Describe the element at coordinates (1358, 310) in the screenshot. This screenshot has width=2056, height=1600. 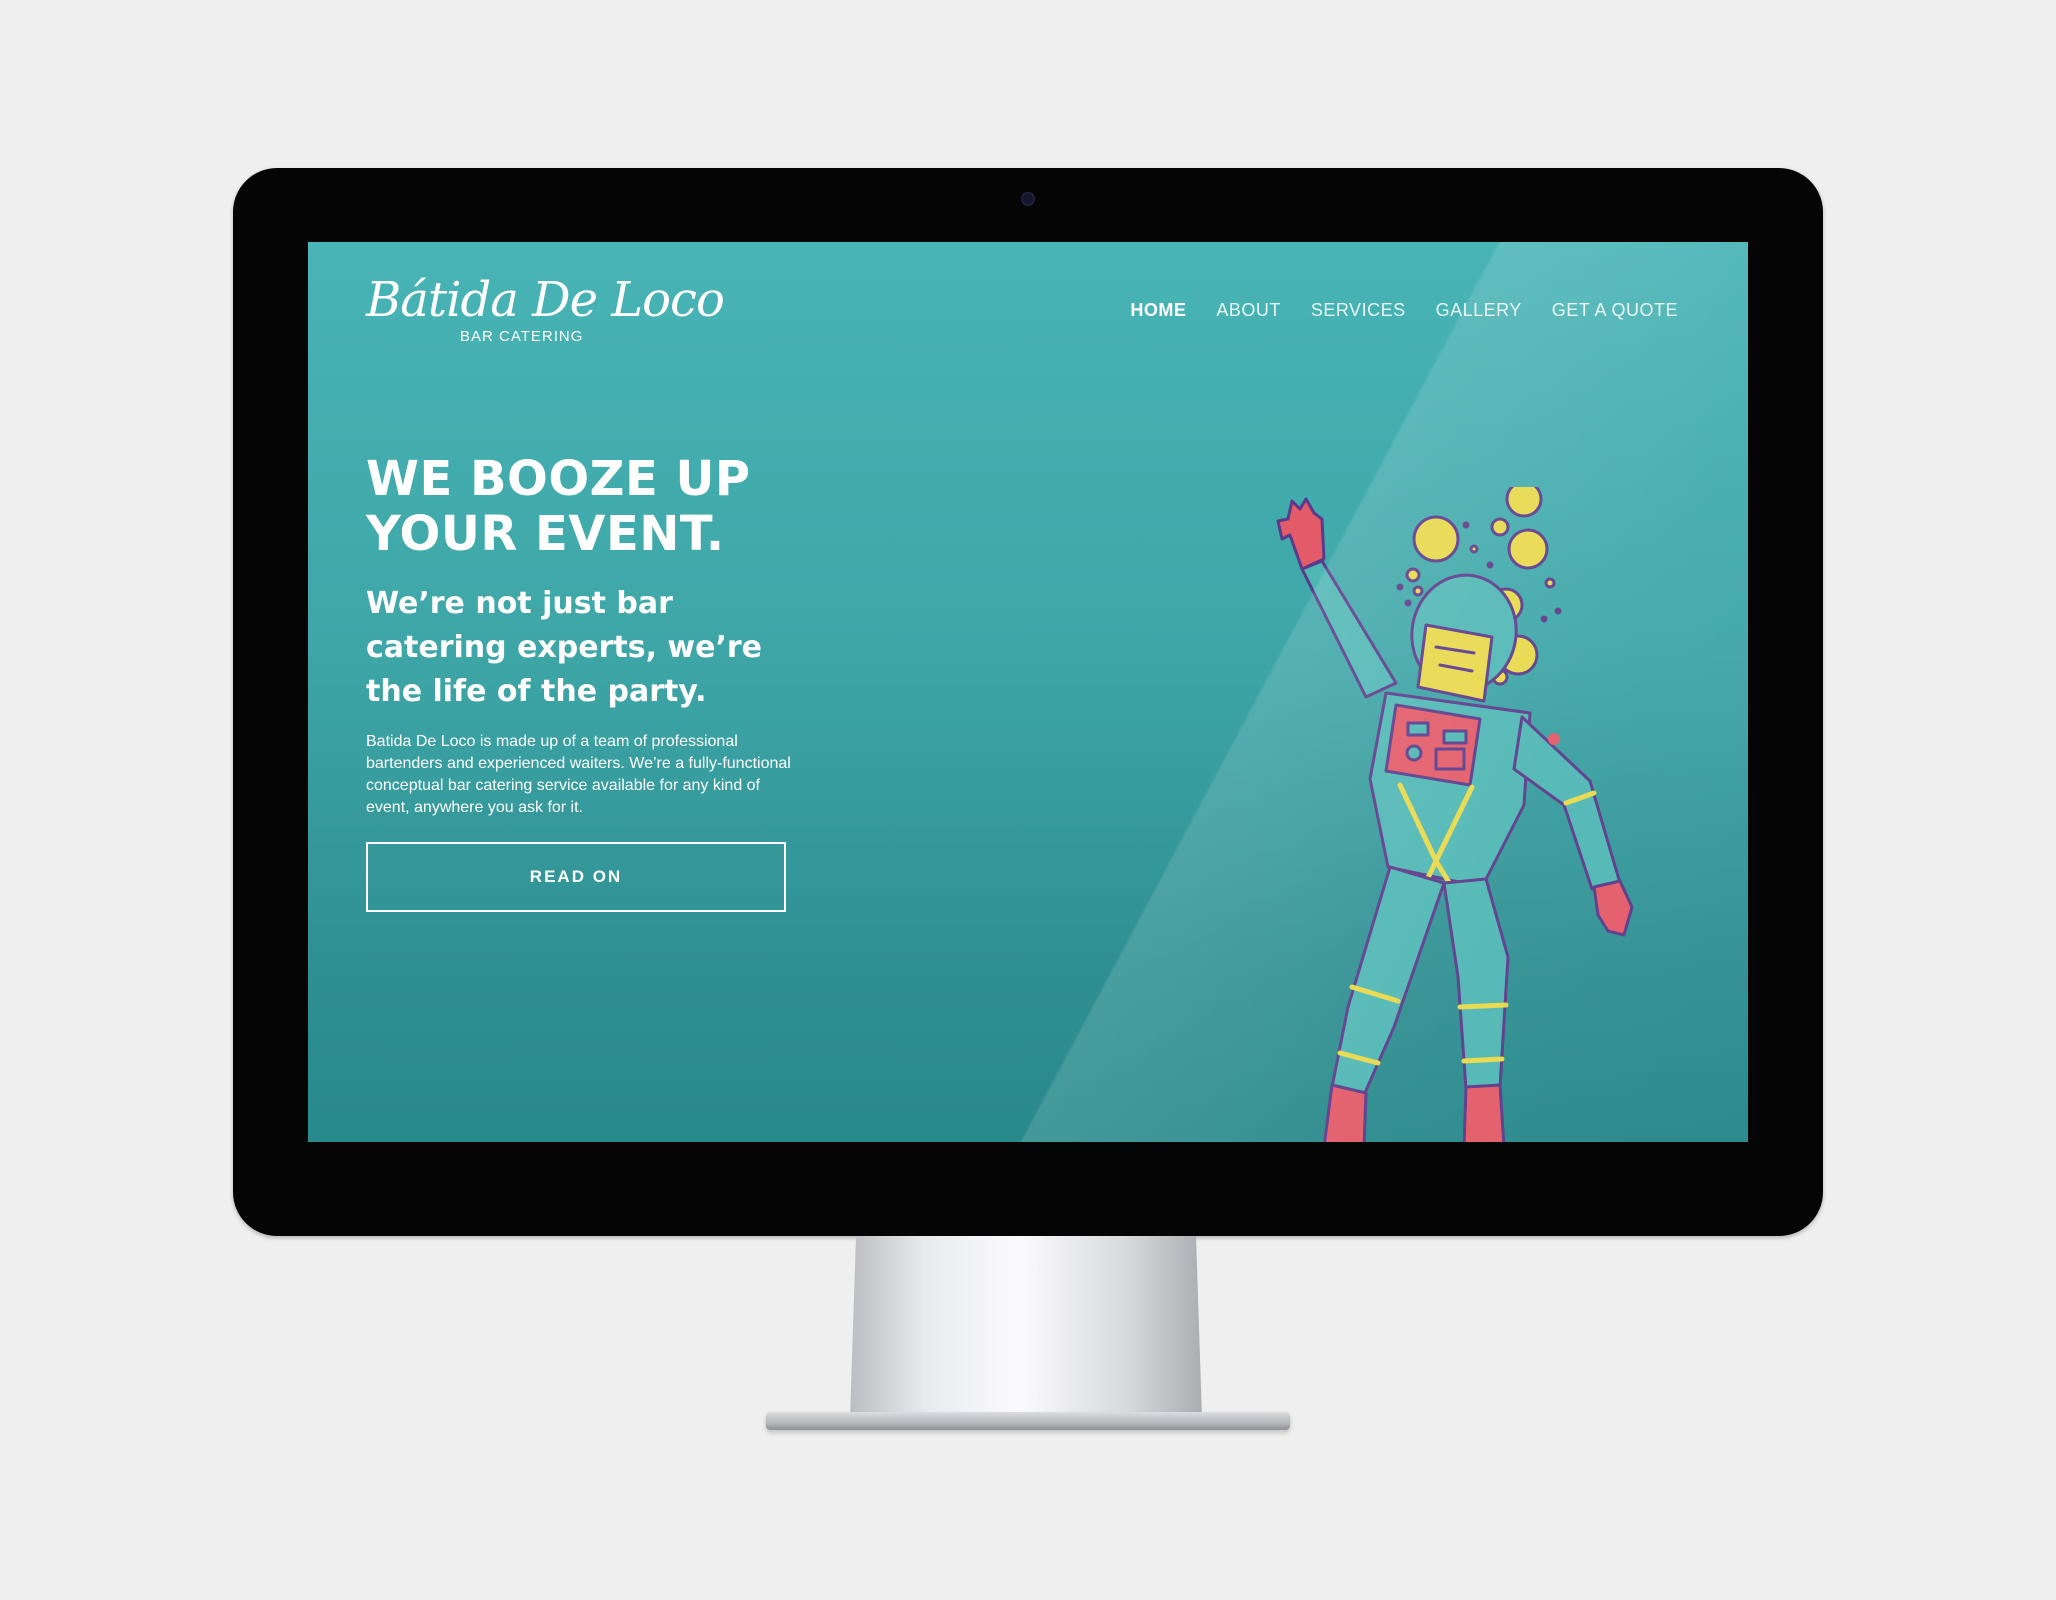
I see `nav-services: SERVICES` at that location.